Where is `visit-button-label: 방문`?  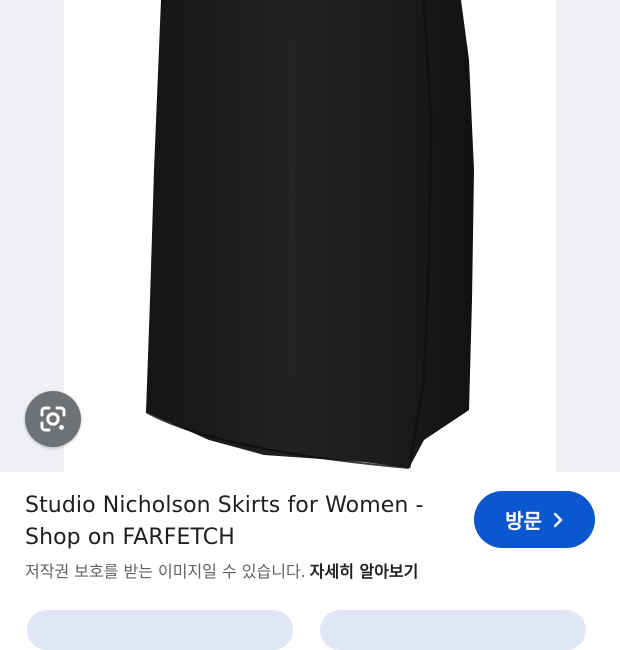 visit-button-label: 방문 is located at coordinates (523, 521).